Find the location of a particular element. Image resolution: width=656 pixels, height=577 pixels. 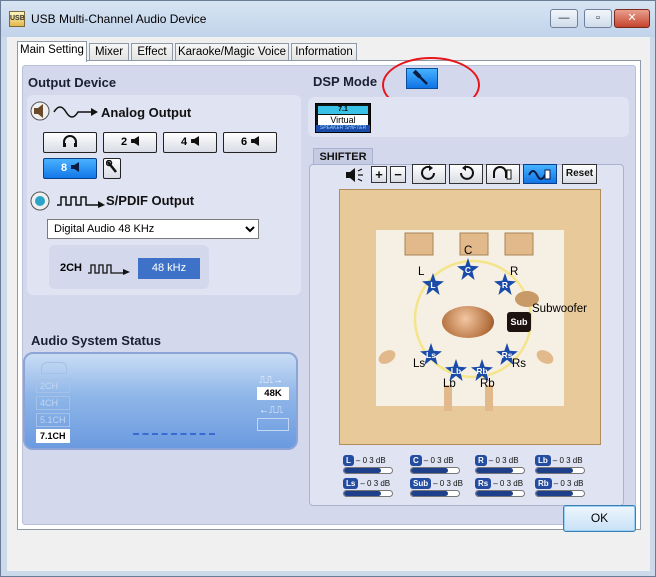

window-title: USB Multi-Channel Audio Device is located at coordinates (119, 19).